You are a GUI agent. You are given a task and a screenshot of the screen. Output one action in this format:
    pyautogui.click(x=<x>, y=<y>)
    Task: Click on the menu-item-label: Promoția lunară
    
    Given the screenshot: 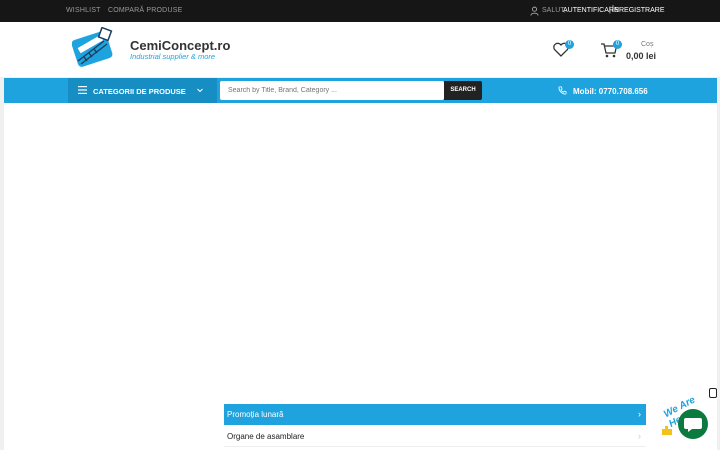 What is the action you would take?
    pyautogui.click(x=255, y=414)
    